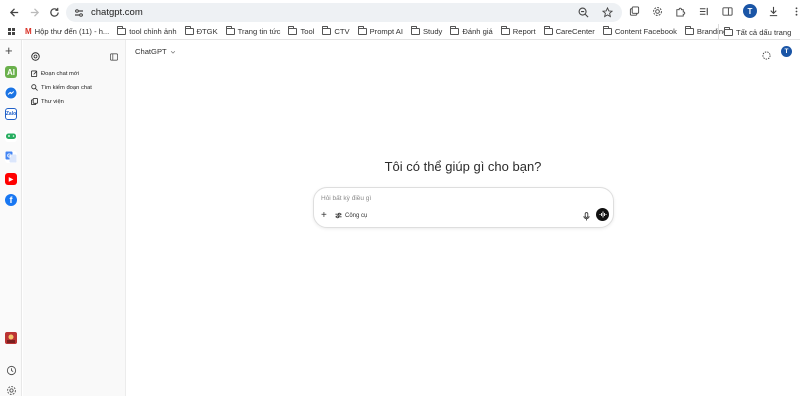  I want to click on reload-icon, so click(54, 12).